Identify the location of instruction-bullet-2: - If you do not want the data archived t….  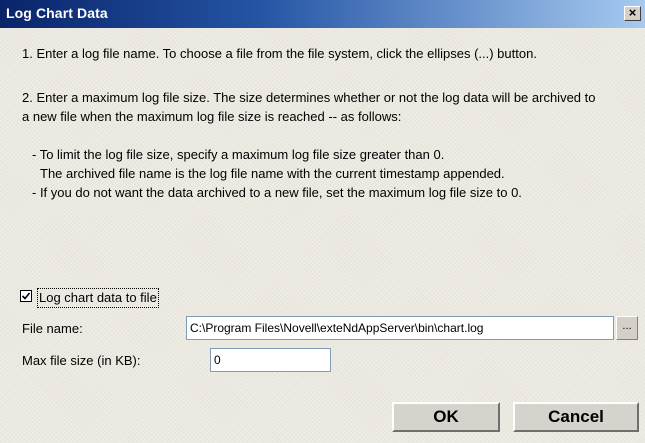
(277, 192).